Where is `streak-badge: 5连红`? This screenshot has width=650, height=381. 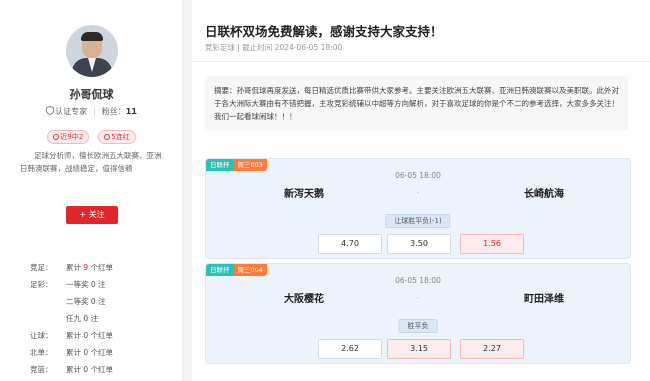
streak-badge: 5连红 is located at coordinates (117, 137).